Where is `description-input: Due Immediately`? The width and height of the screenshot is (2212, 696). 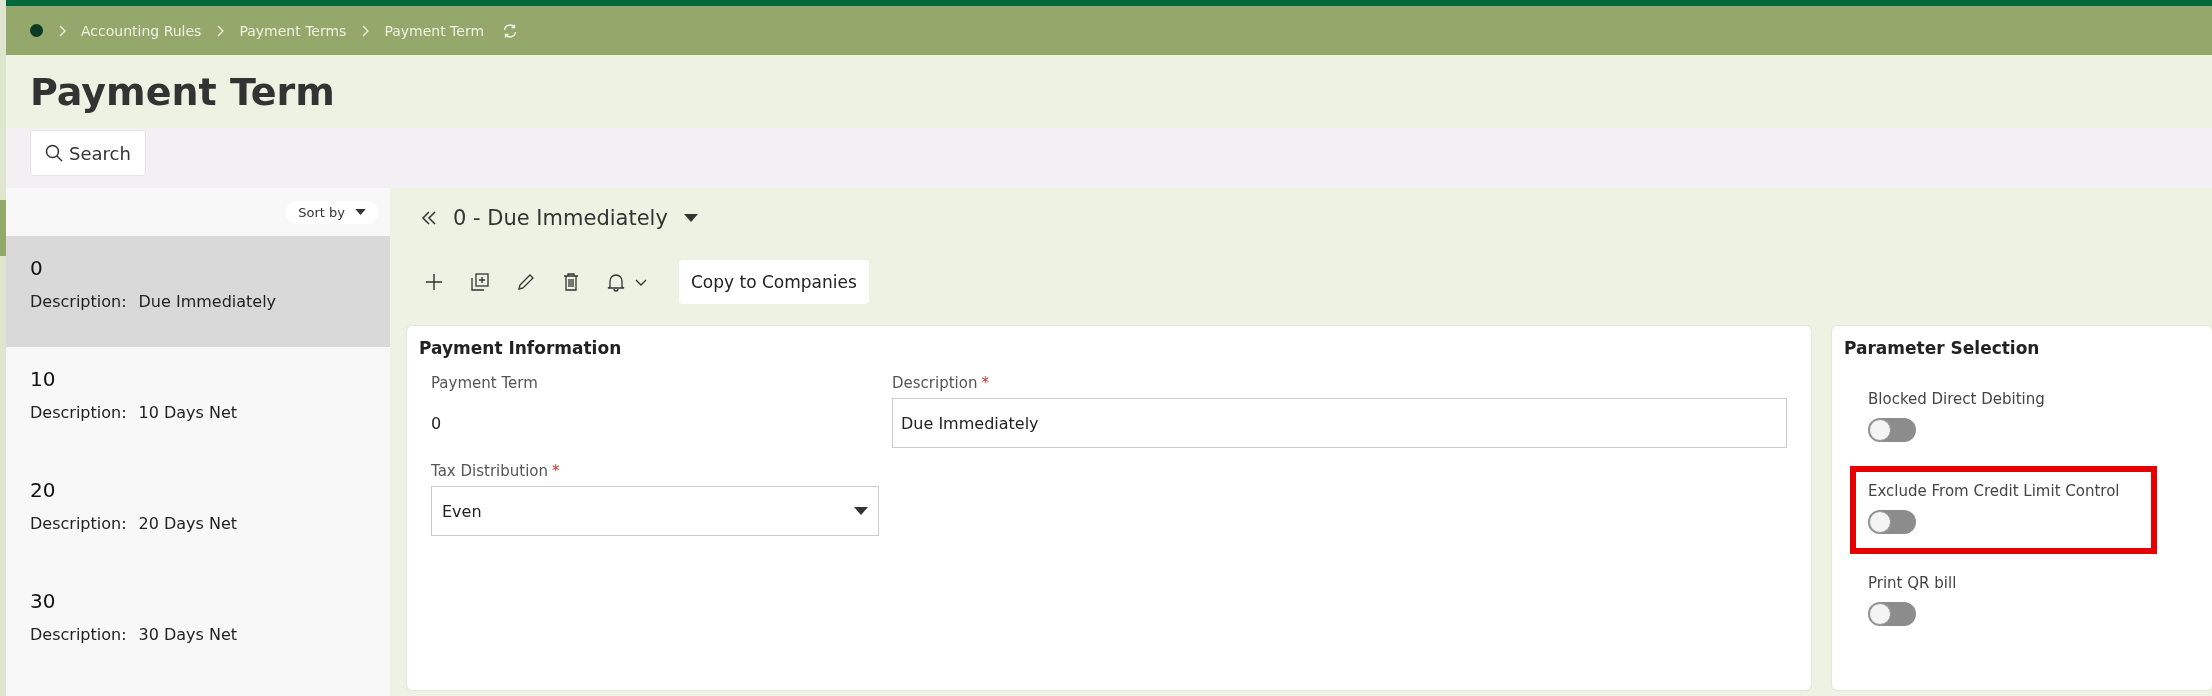 description-input: Due Immediately is located at coordinates (1339, 423).